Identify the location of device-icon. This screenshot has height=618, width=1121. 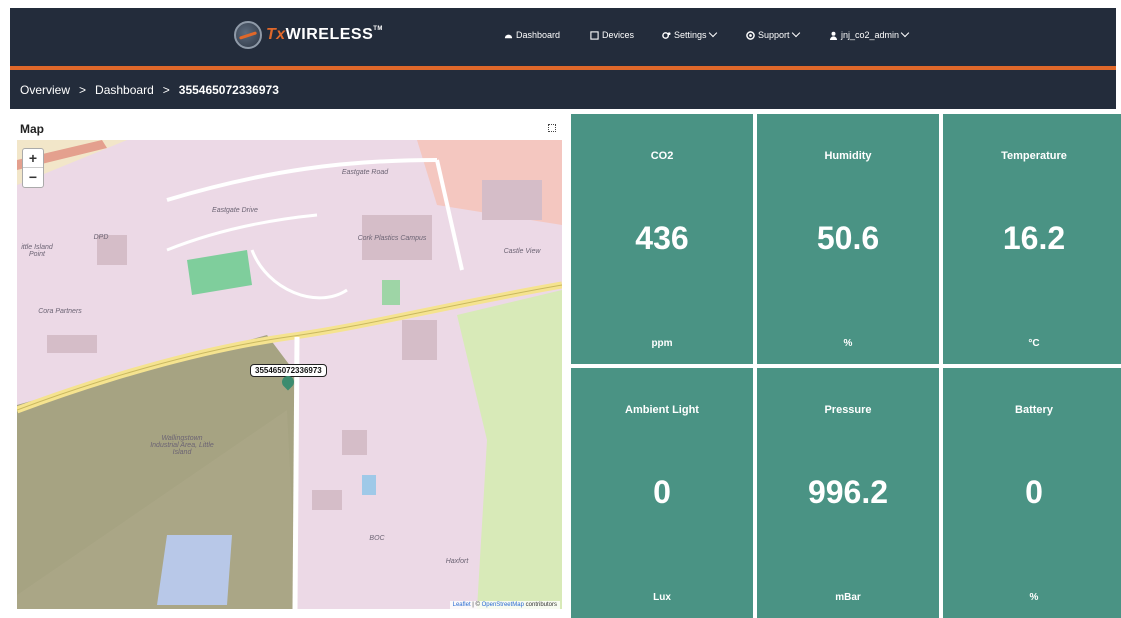
(594, 35).